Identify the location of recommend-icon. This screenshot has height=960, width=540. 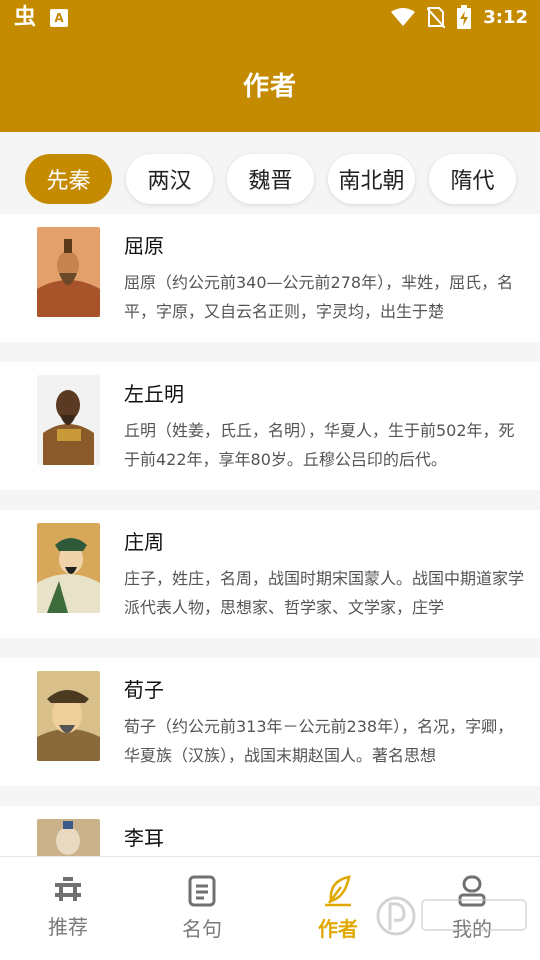
(68, 889).